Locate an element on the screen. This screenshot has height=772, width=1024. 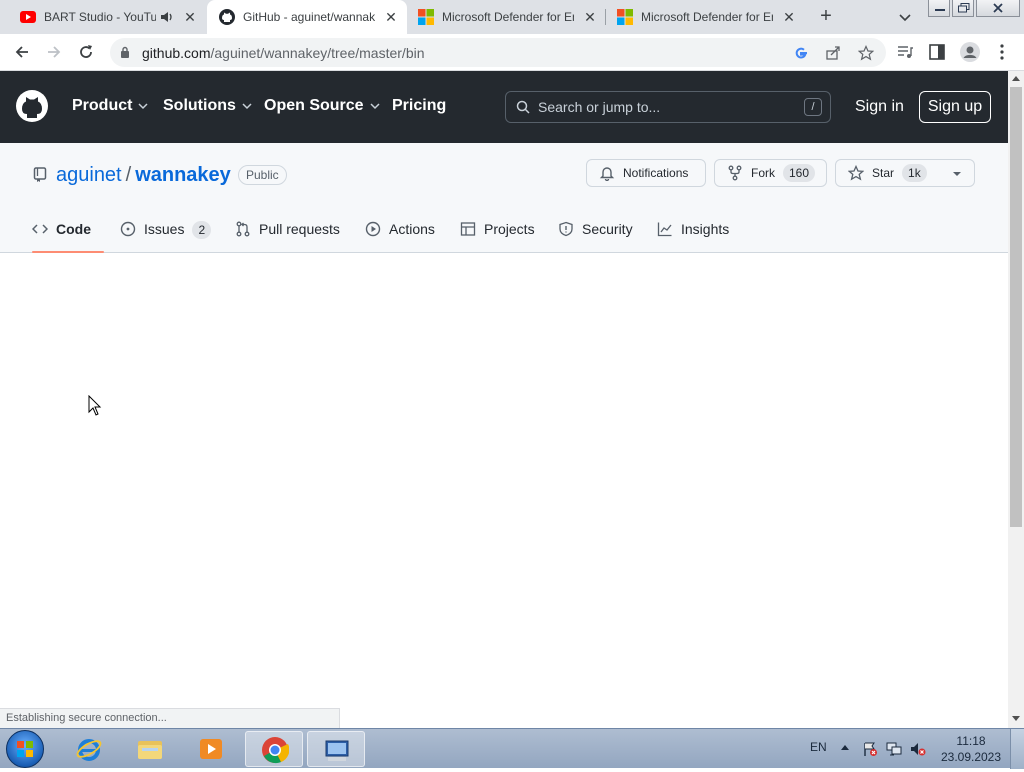
tab-title: BART Studio - YouTube is located at coordinates (100, 17).